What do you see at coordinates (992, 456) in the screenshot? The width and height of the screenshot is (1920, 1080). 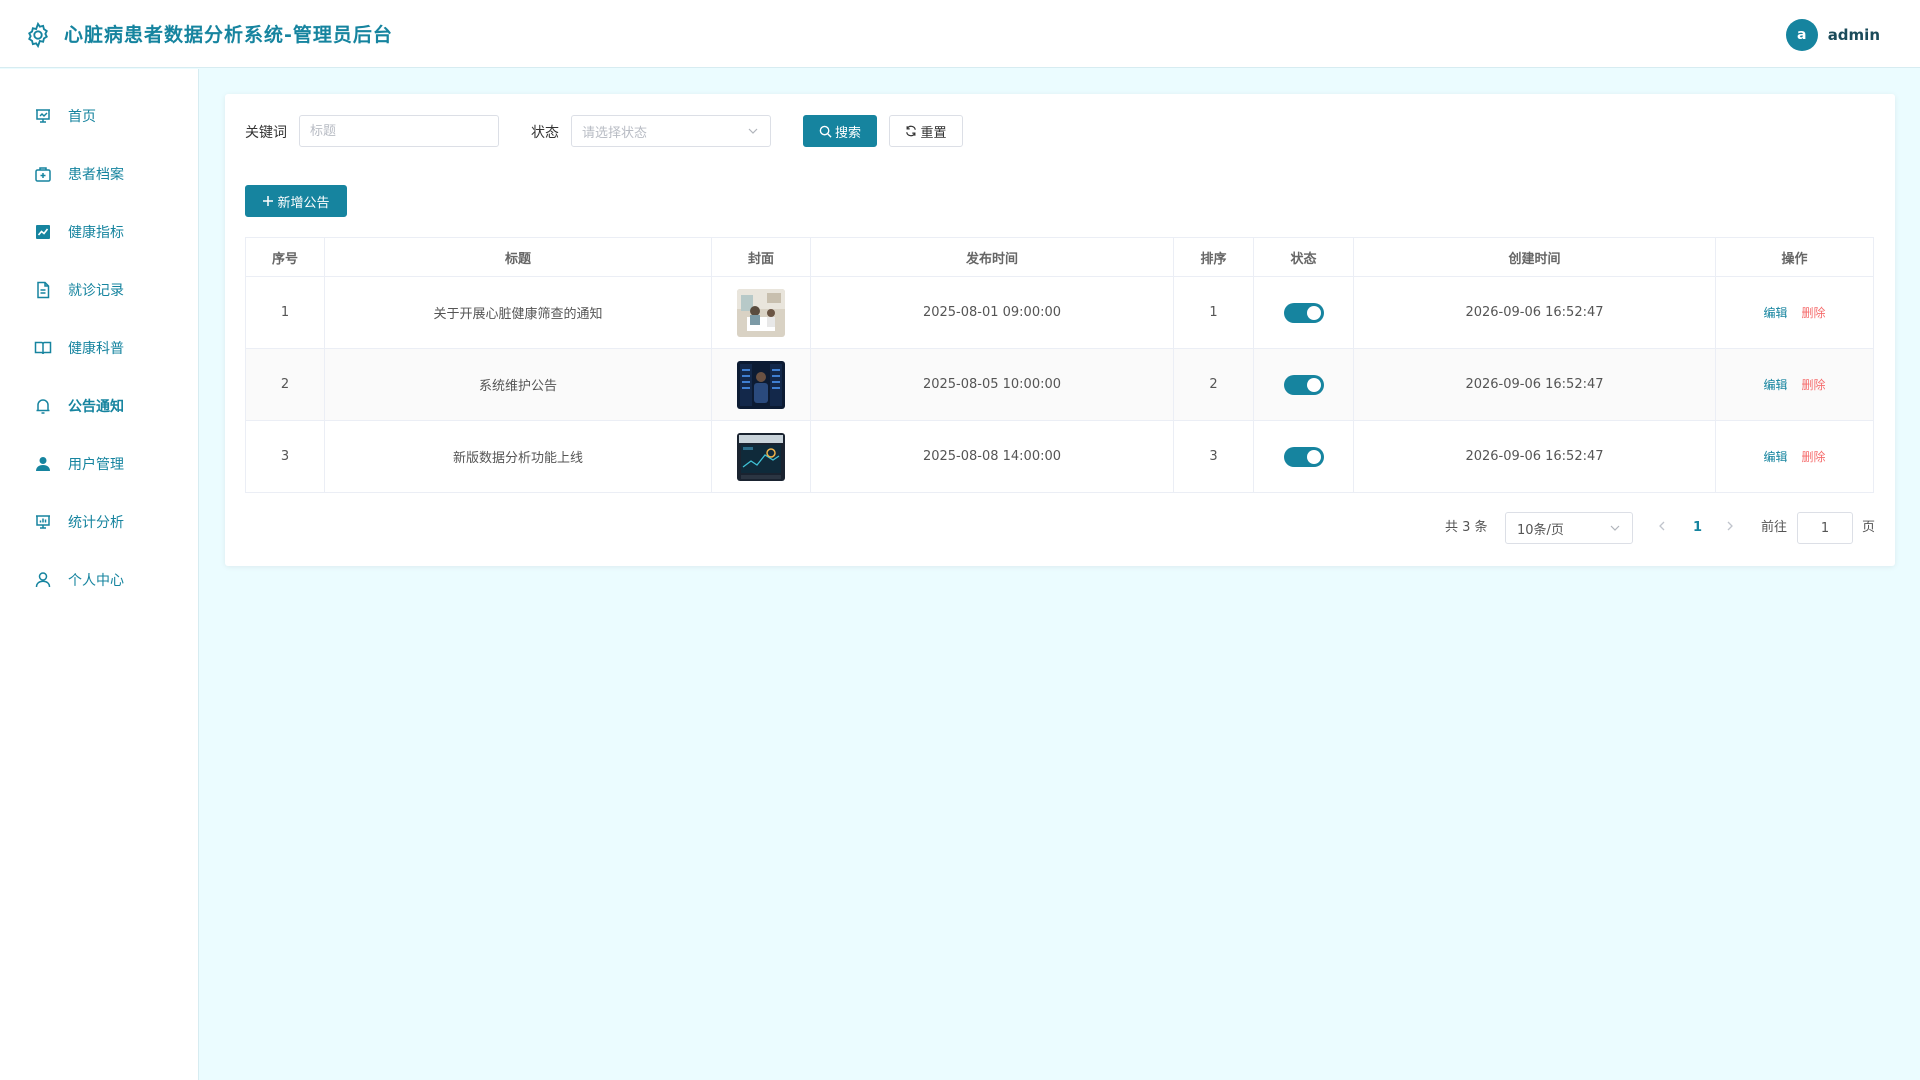 I see `row-publish-time: 2025-08-08 14:00:00` at bounding box center [992, 456].